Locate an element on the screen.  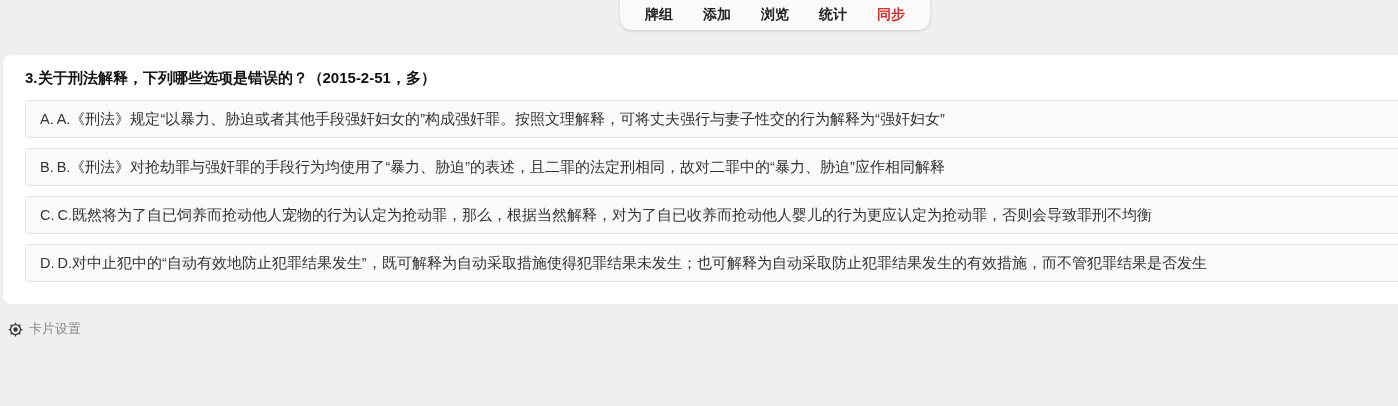
answer-option: B. B.《刑法》对抢劫罪与强奸罪的手段行为均使用了“暴力、胁迫”的表述，且二罪的法定刑相同，故对二罪中的“暴力、胁迫”应作相同解释 is located at coordinates (711, 167).